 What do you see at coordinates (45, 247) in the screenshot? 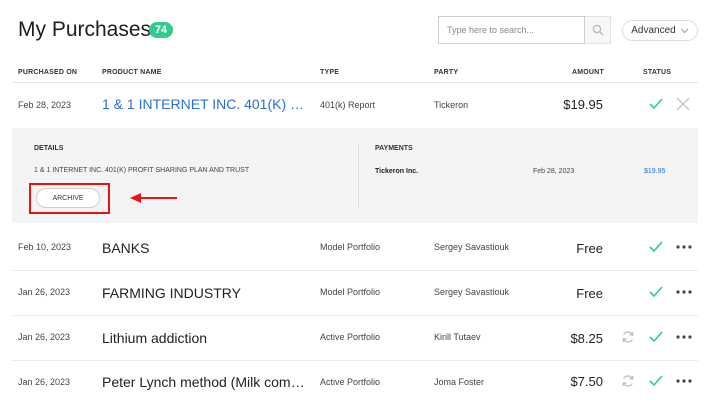
I see `row-date: Feb 10, 2023` at bounding box center [45, 247].